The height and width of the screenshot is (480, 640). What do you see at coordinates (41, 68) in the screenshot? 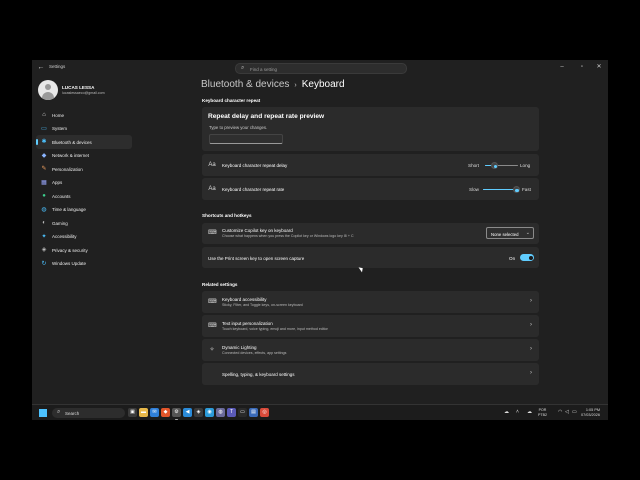
I see `back-arrow-icon: ←` at bounding box center [41, 68].